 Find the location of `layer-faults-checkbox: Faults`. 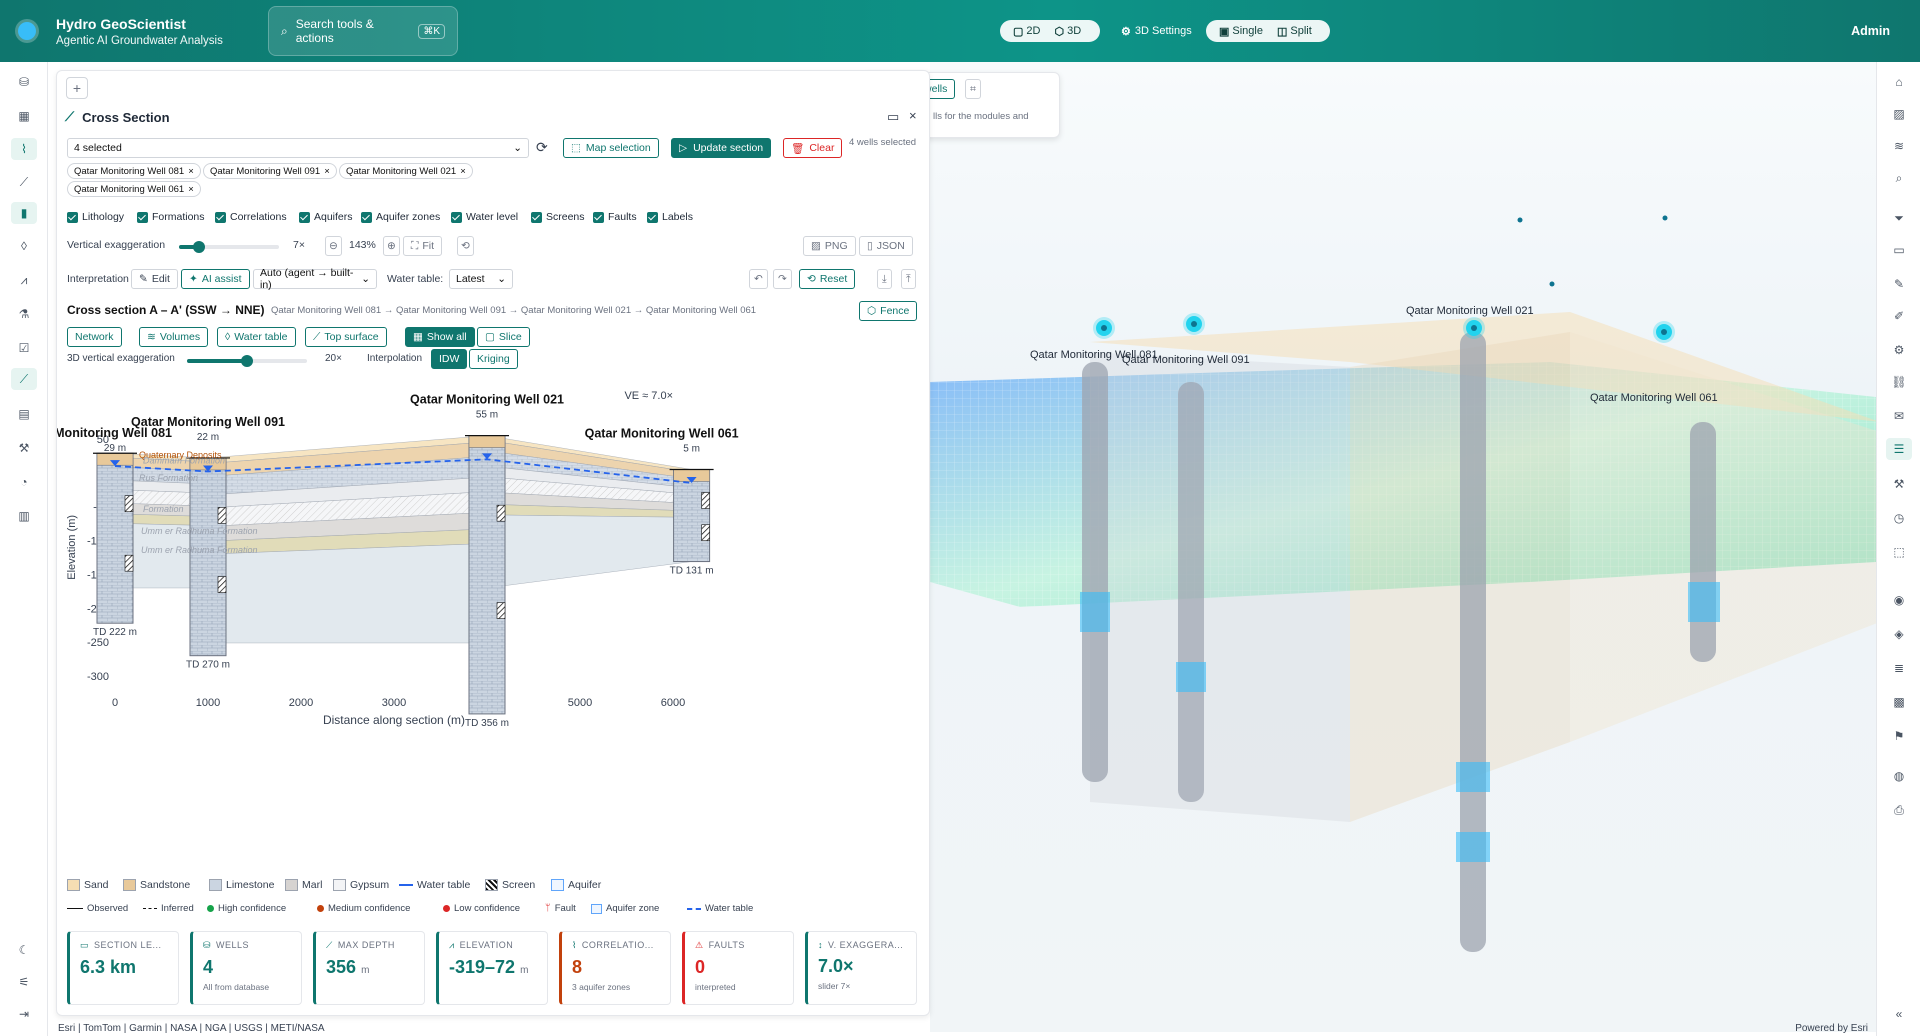

layer-faults-checkbox: Faults is located at coordinates (615, 217).